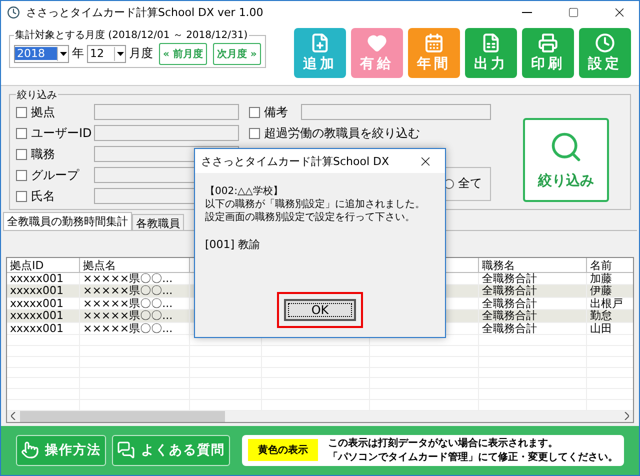  Describe the element at coordinates (106, 53) in the screenshot. I see `month-dropdown: 12` at that location.